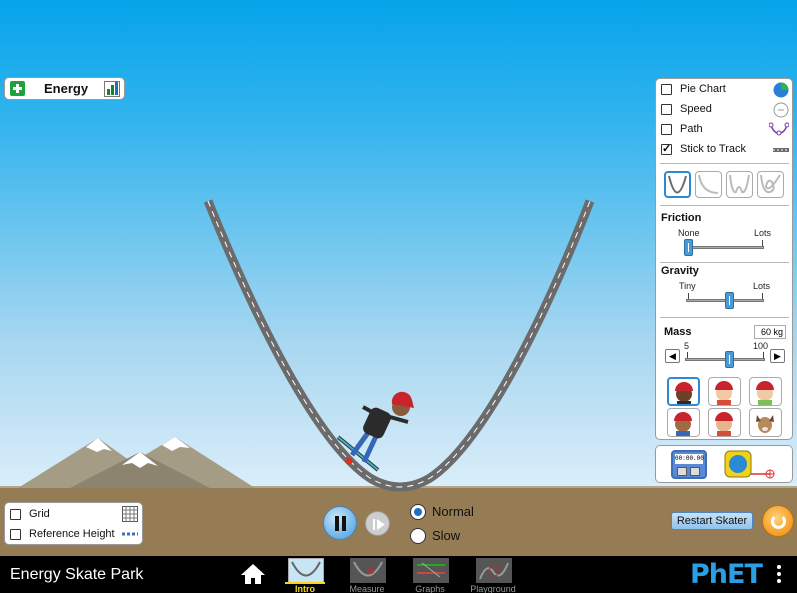 The width and height of the screenshot is (797, 593). What do you see at coordinates (666, 129) in the screenshot?
I see `path-checkbox-box` at bounding box center [666, 129].